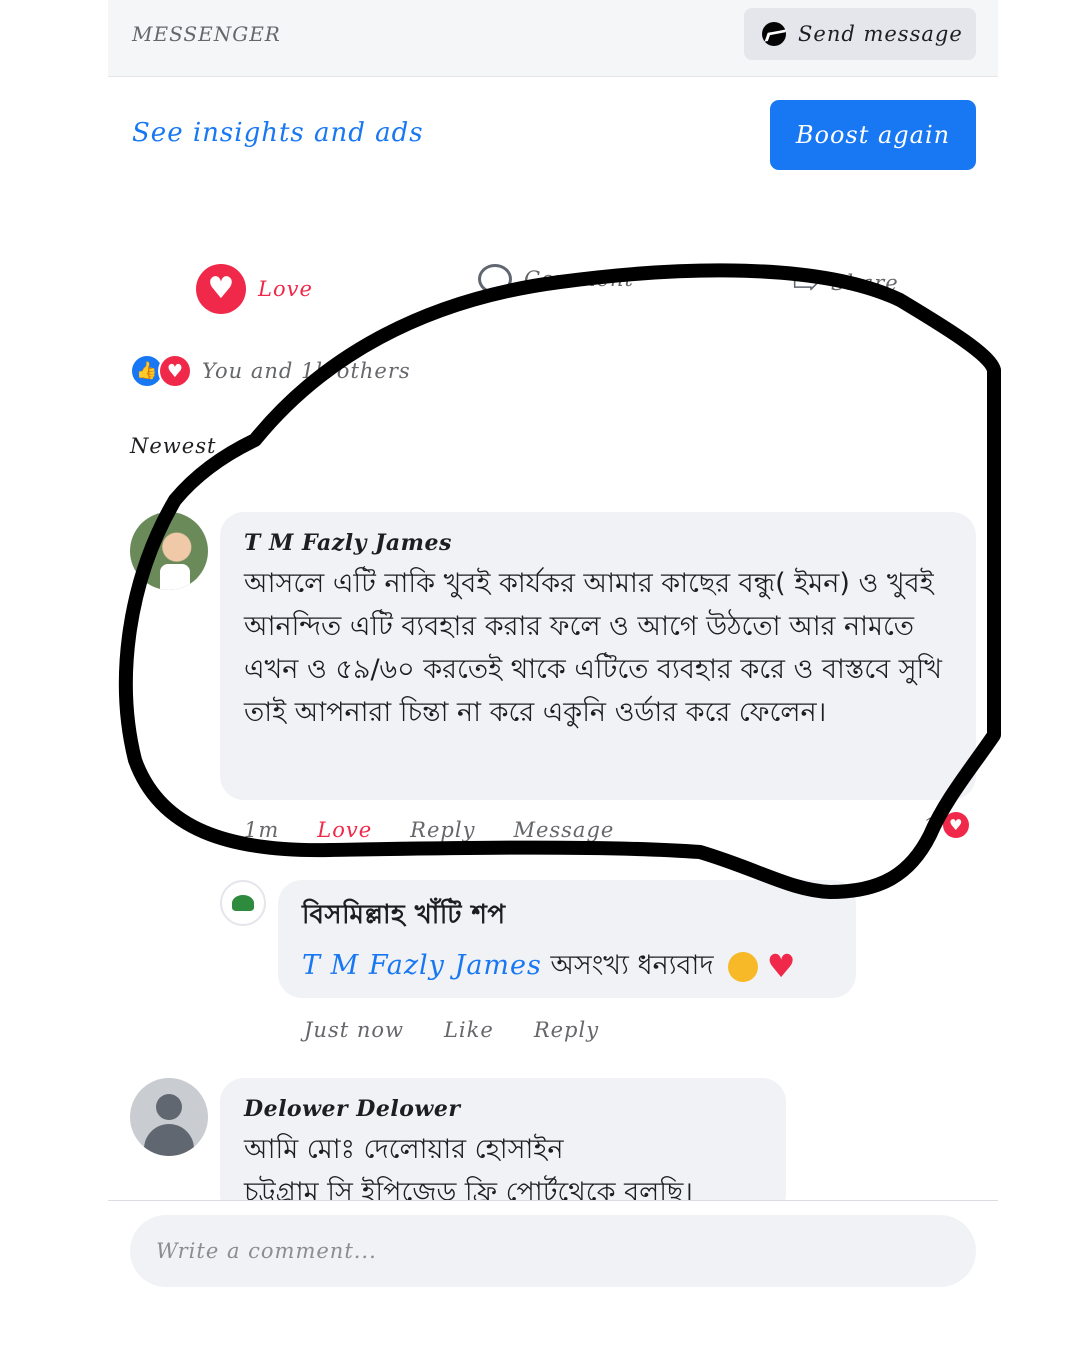  Describe the element at coordinates (169, 1107) in the screenshot. I see `default-avatar-head` at that location.